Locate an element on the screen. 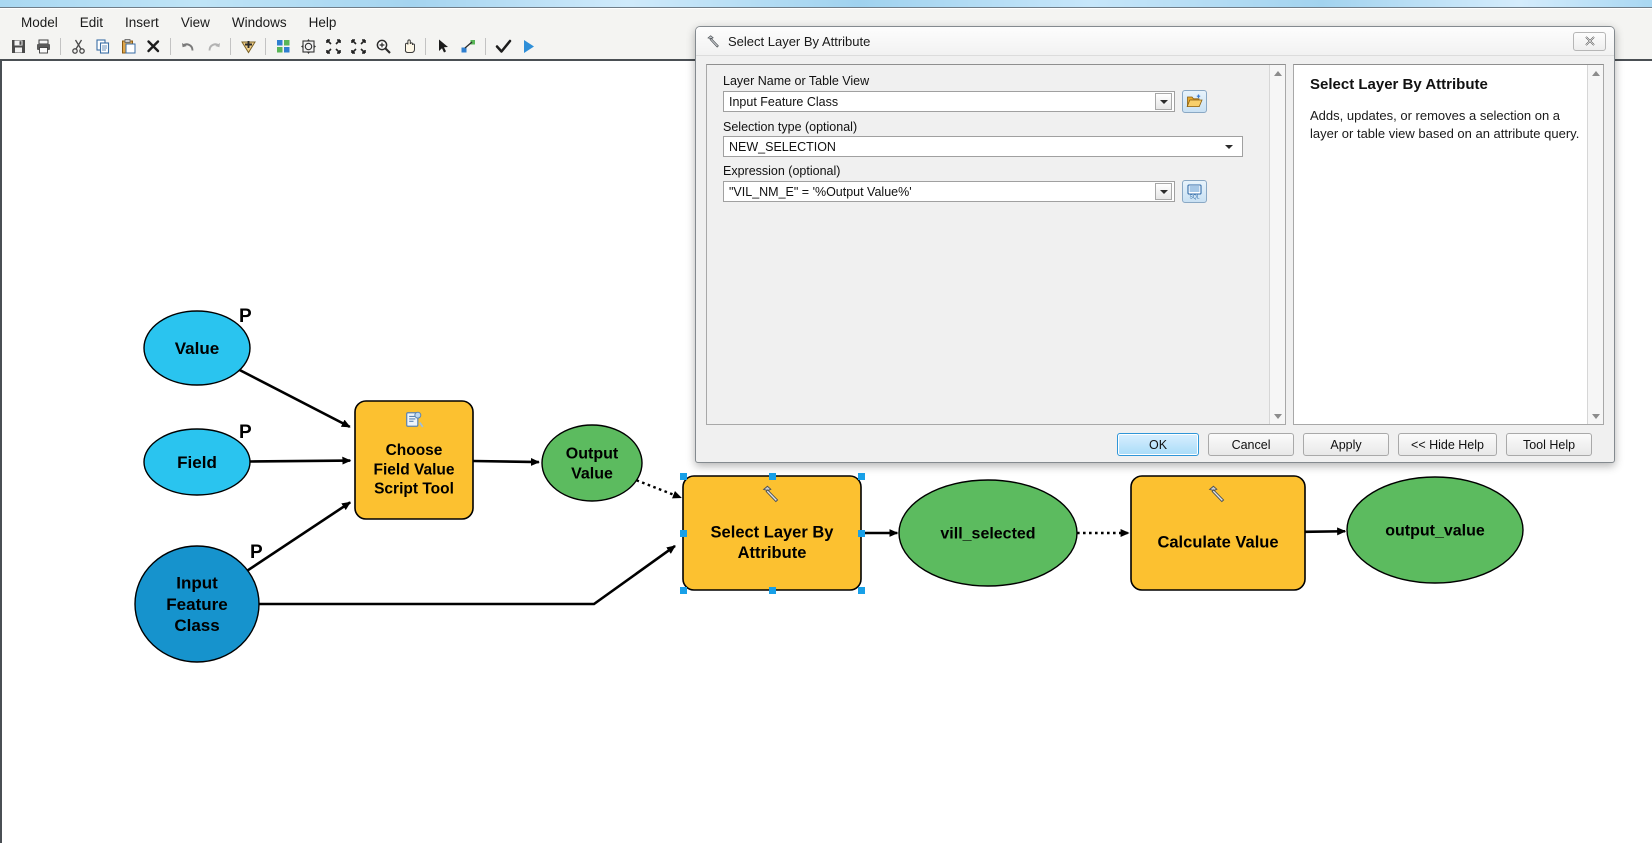 This screenshot has height=843, width=1652. model-node-value: Value P is located at coordinates (197, 346).